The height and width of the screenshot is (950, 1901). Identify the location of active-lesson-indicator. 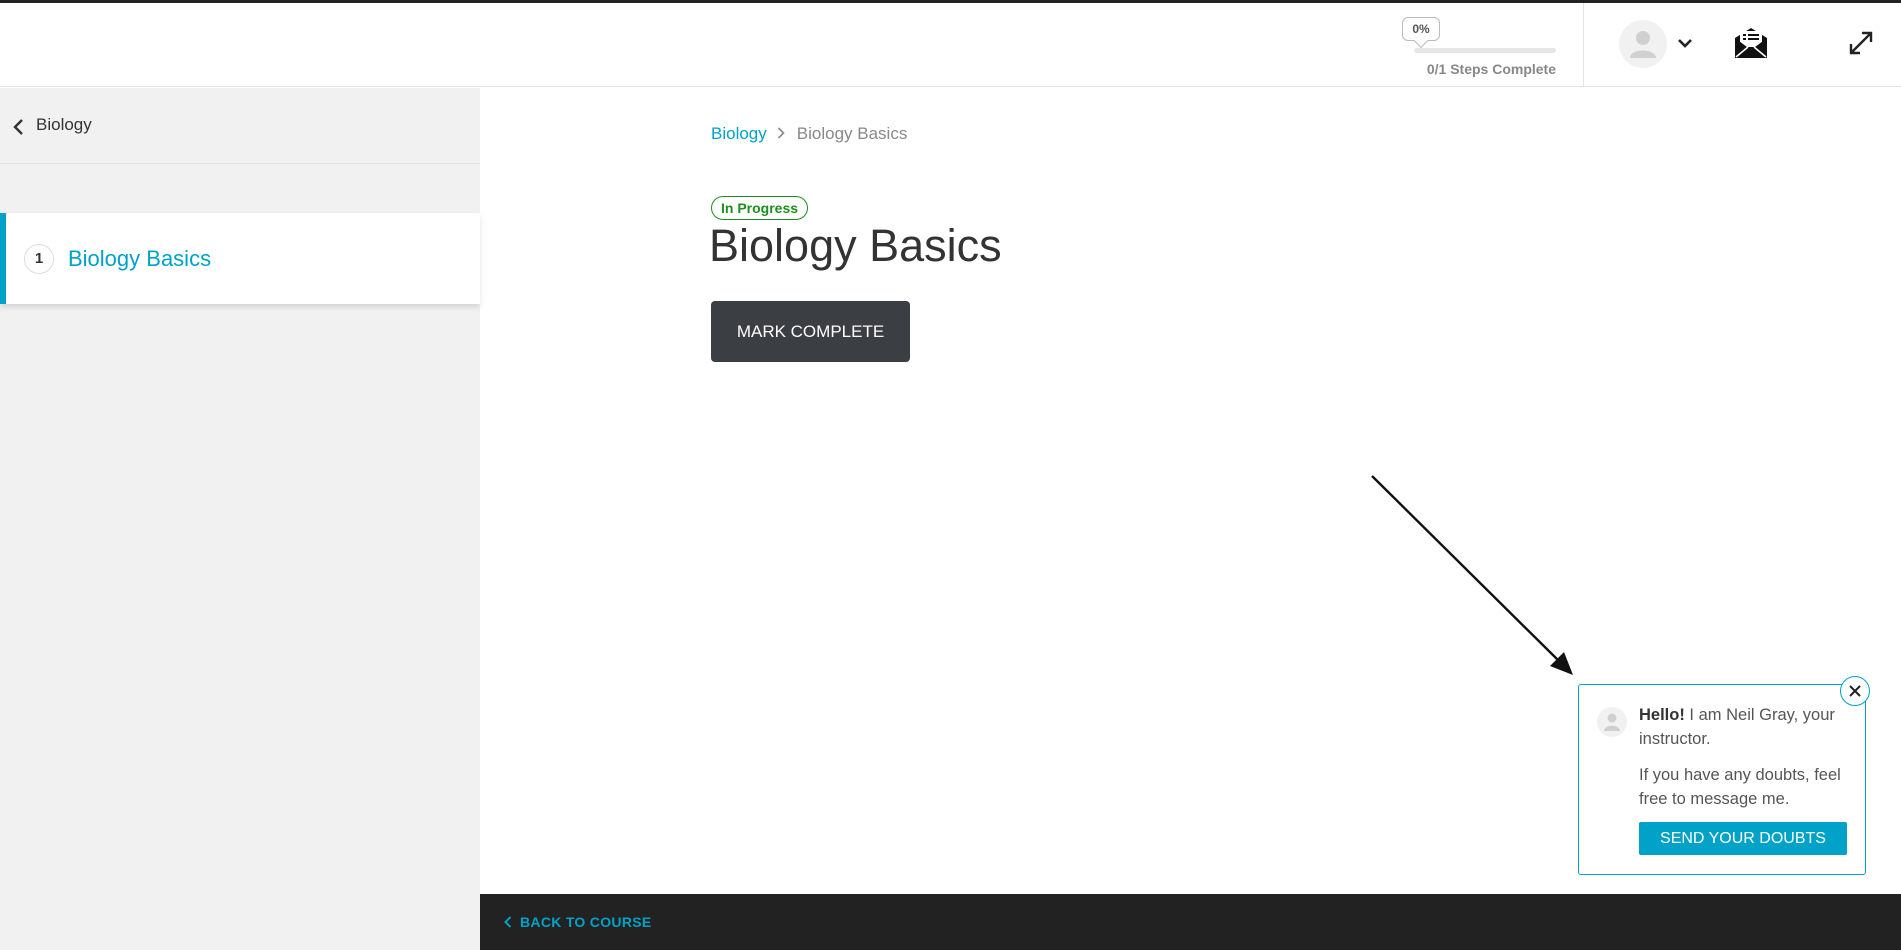
(3, 258).